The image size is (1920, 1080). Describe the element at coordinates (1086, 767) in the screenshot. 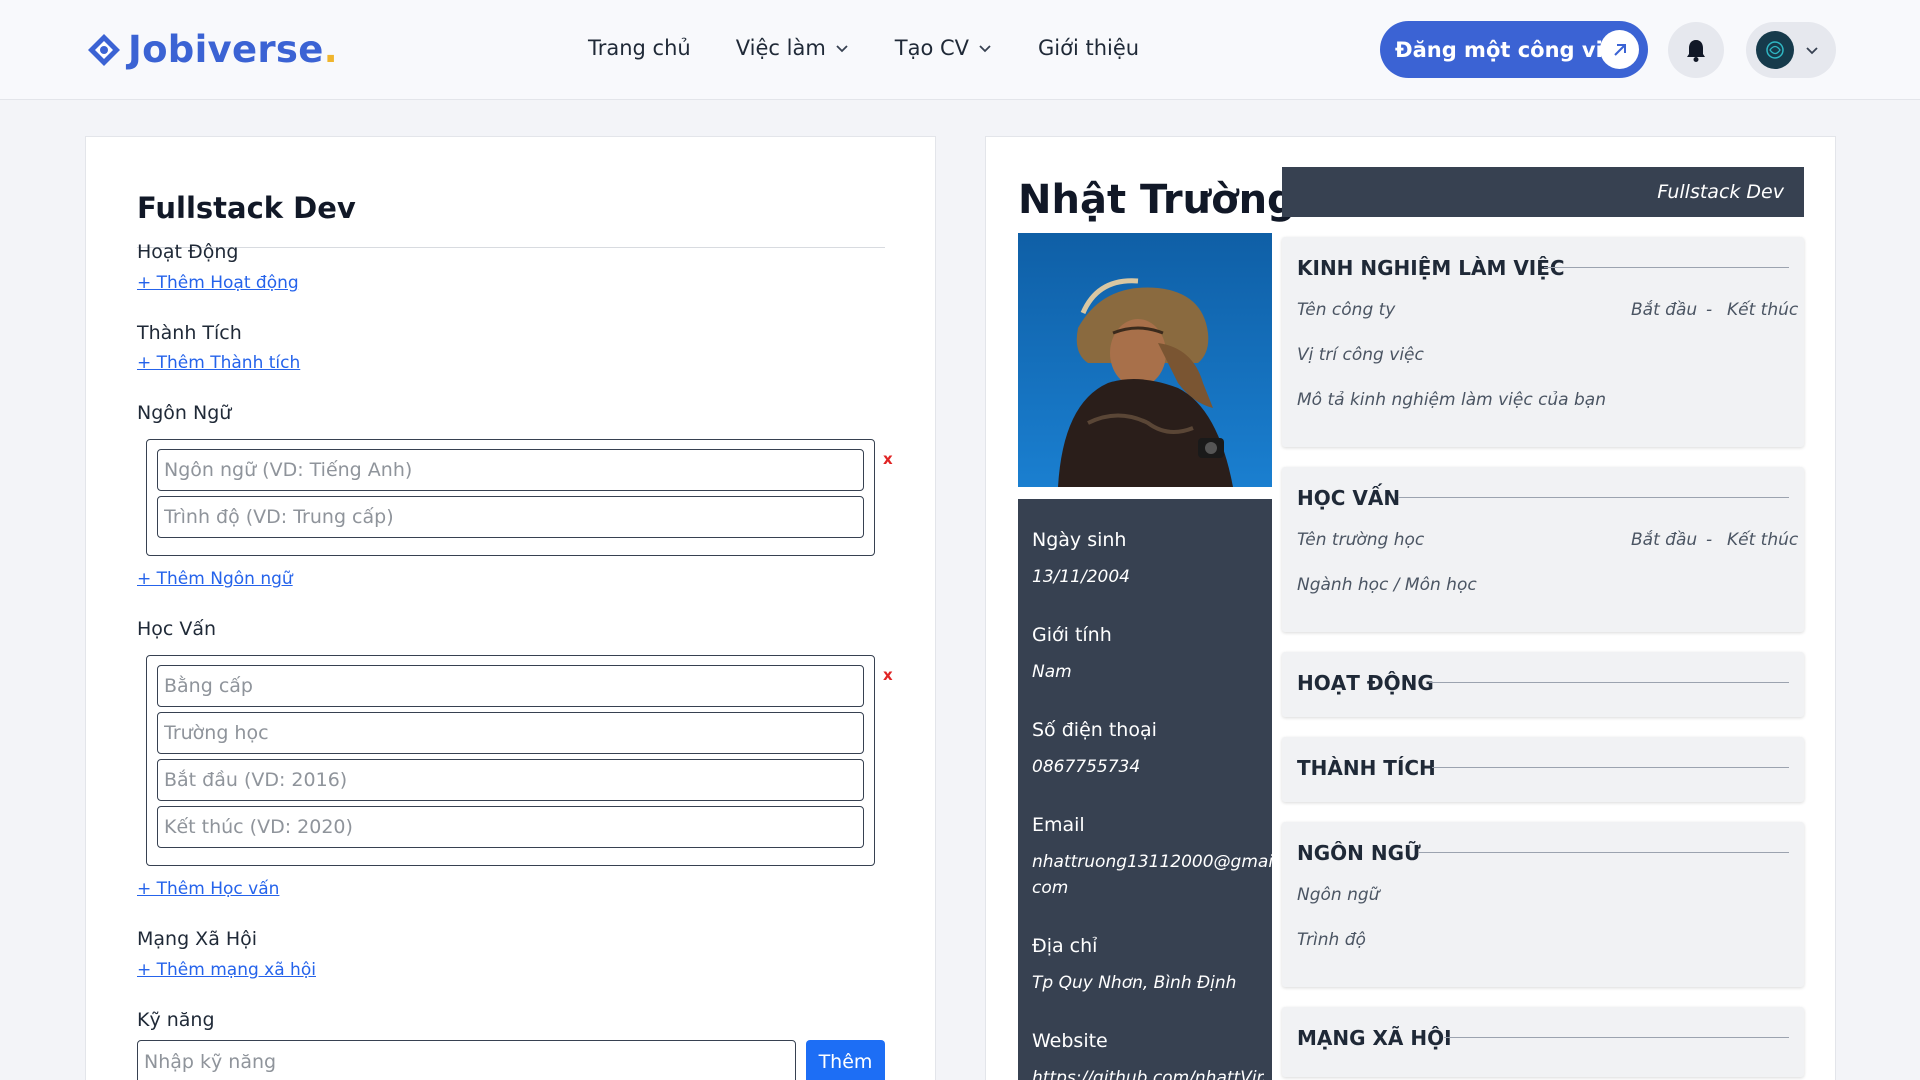

I see `phone-value: 0867755734` at that location.